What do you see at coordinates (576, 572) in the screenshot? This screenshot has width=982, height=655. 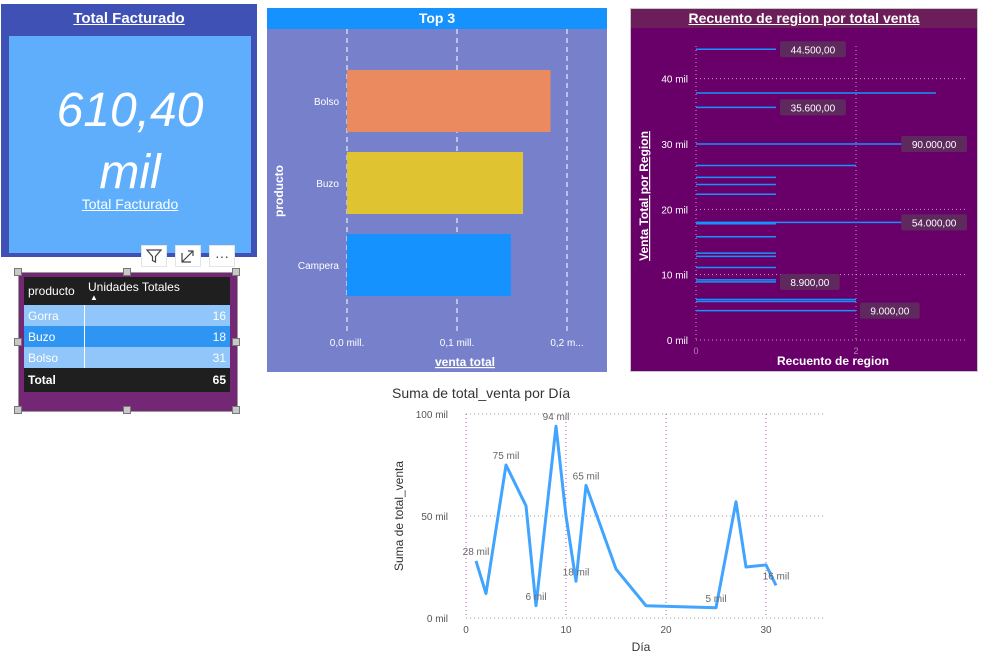 I see `data-label: 18 mil` at bounding box center [576, 572].